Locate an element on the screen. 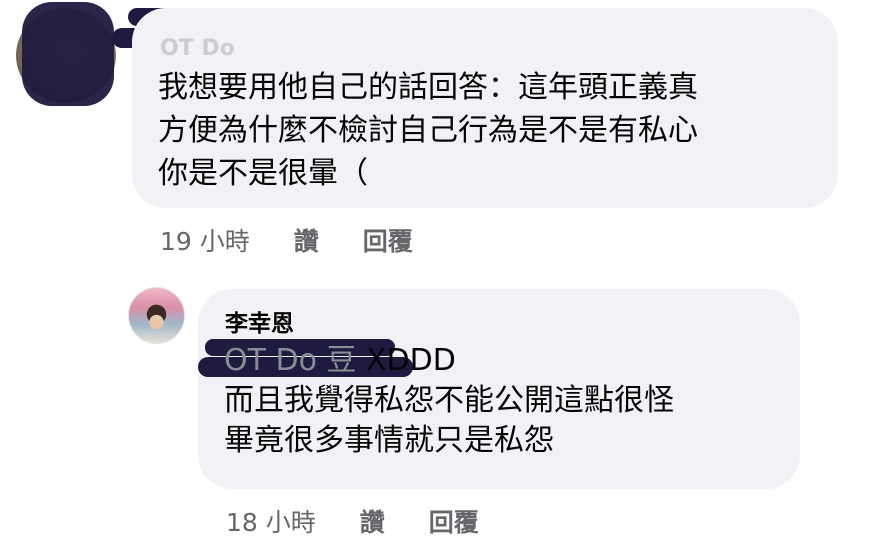  mention-tag: OT Do 豆 is located at coordinates (290, 360).